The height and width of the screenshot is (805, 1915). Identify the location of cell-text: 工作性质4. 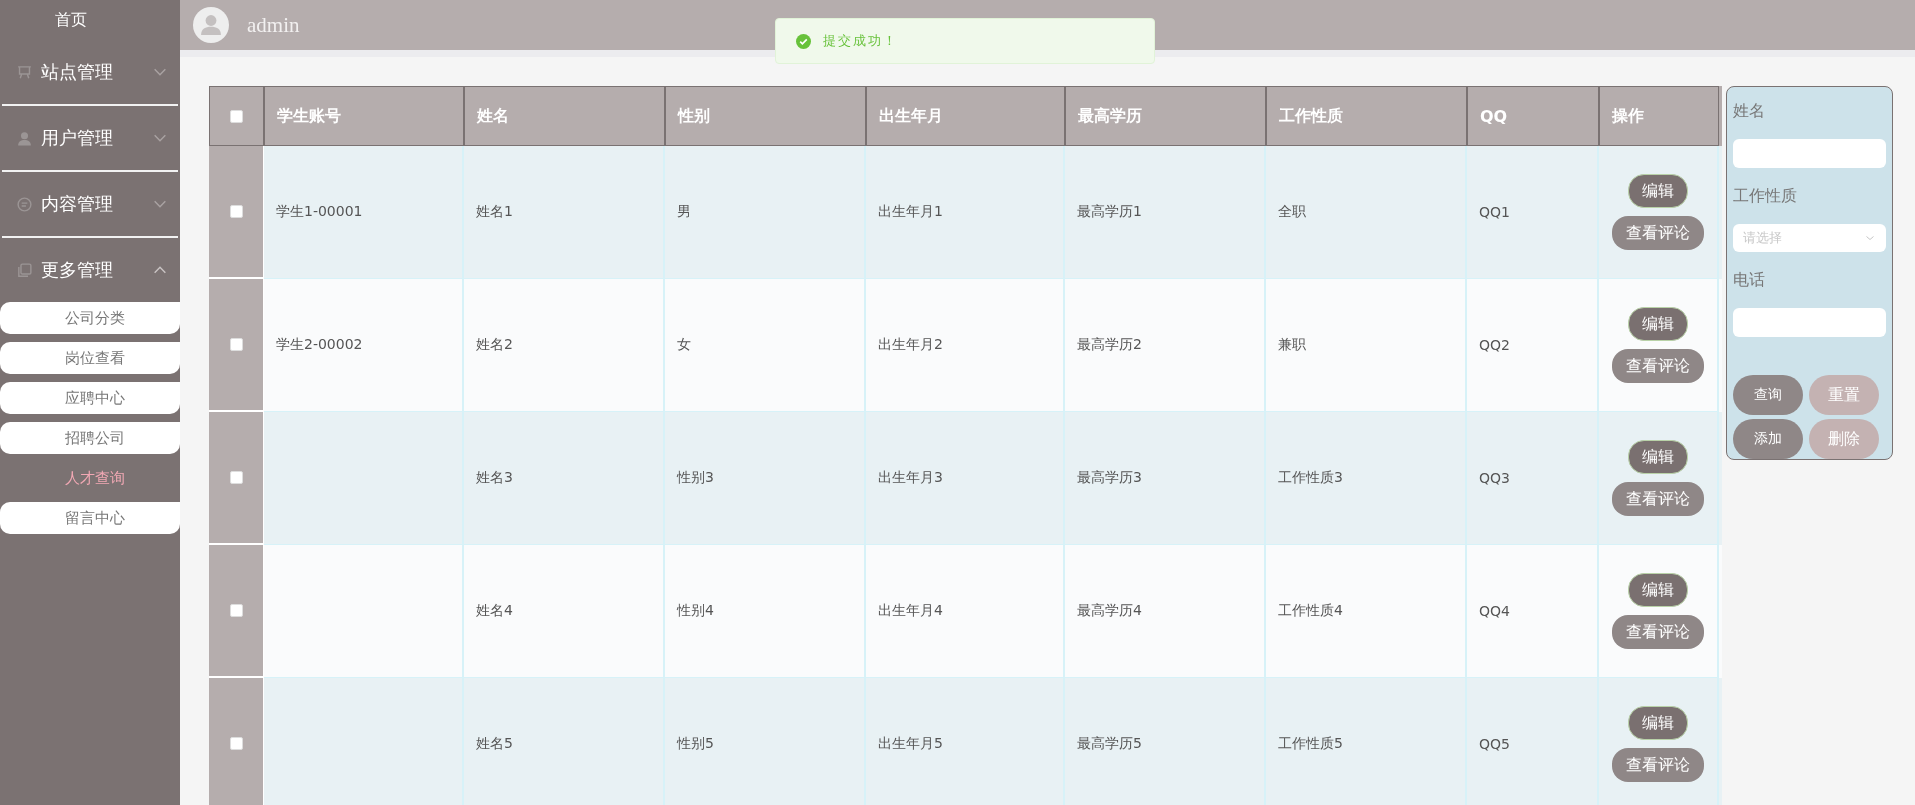
(1310, 611).